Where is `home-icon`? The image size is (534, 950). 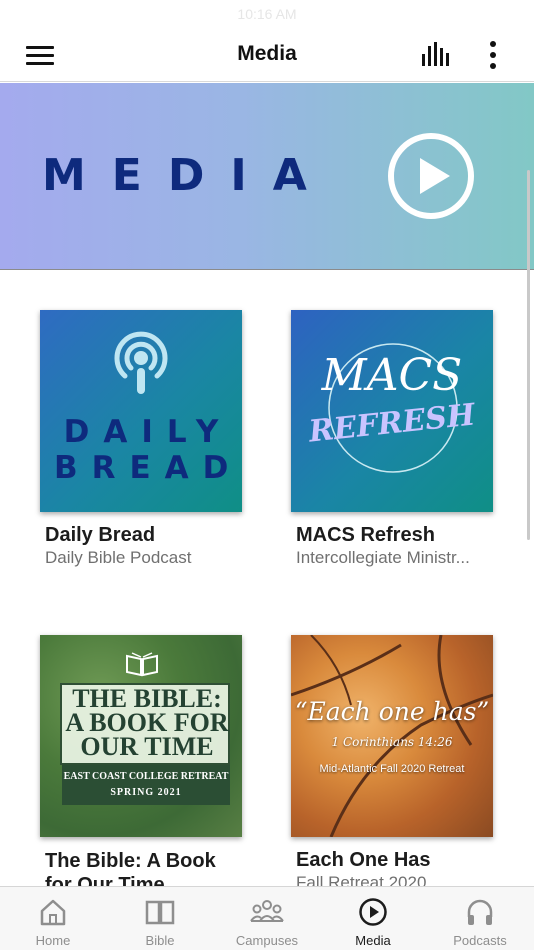 home-icon is located at coordinates (53, 912).